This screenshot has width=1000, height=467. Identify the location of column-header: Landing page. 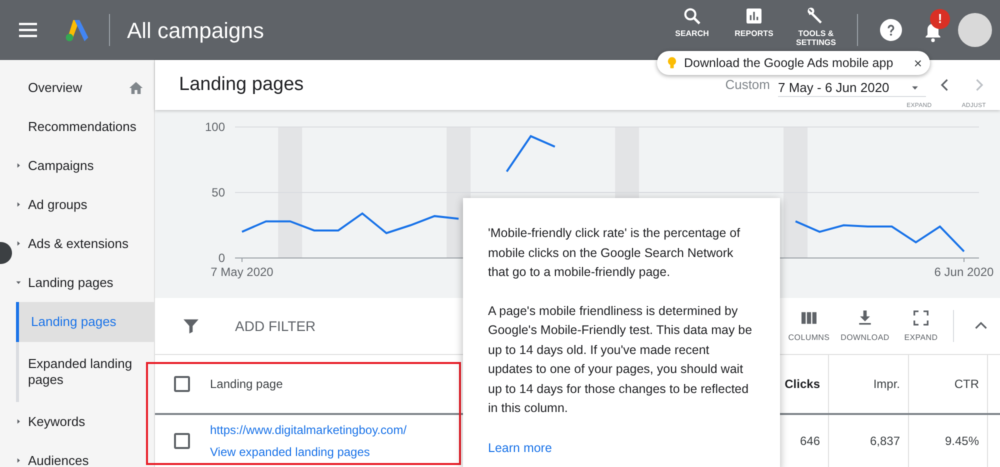
(246, 384).